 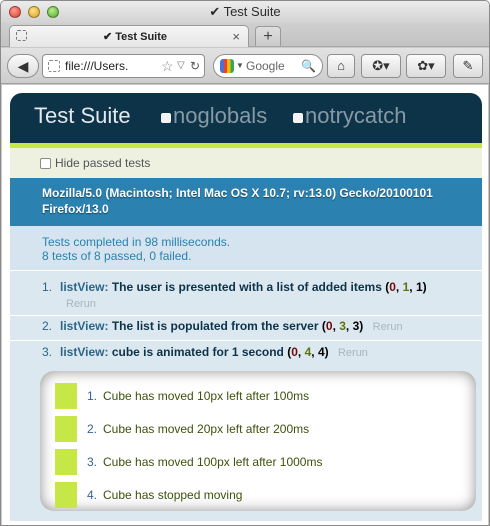 What do you see at coordinates (213, 462) in the screenshot?
I see `assertion-text: Cube has moved 100px left after 1000ms` at bounding box center [213, 462].